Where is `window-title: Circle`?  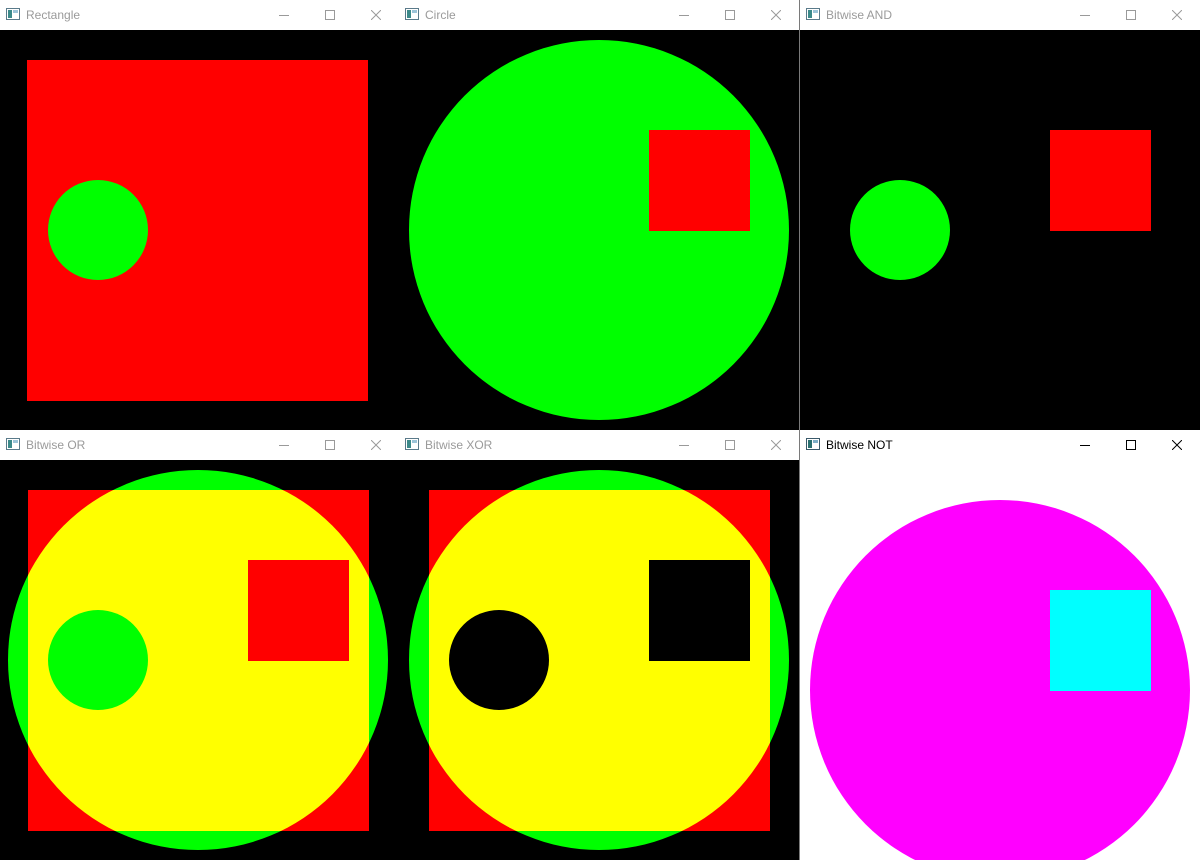
window-title: Circle is located at coordinates (440, 15).